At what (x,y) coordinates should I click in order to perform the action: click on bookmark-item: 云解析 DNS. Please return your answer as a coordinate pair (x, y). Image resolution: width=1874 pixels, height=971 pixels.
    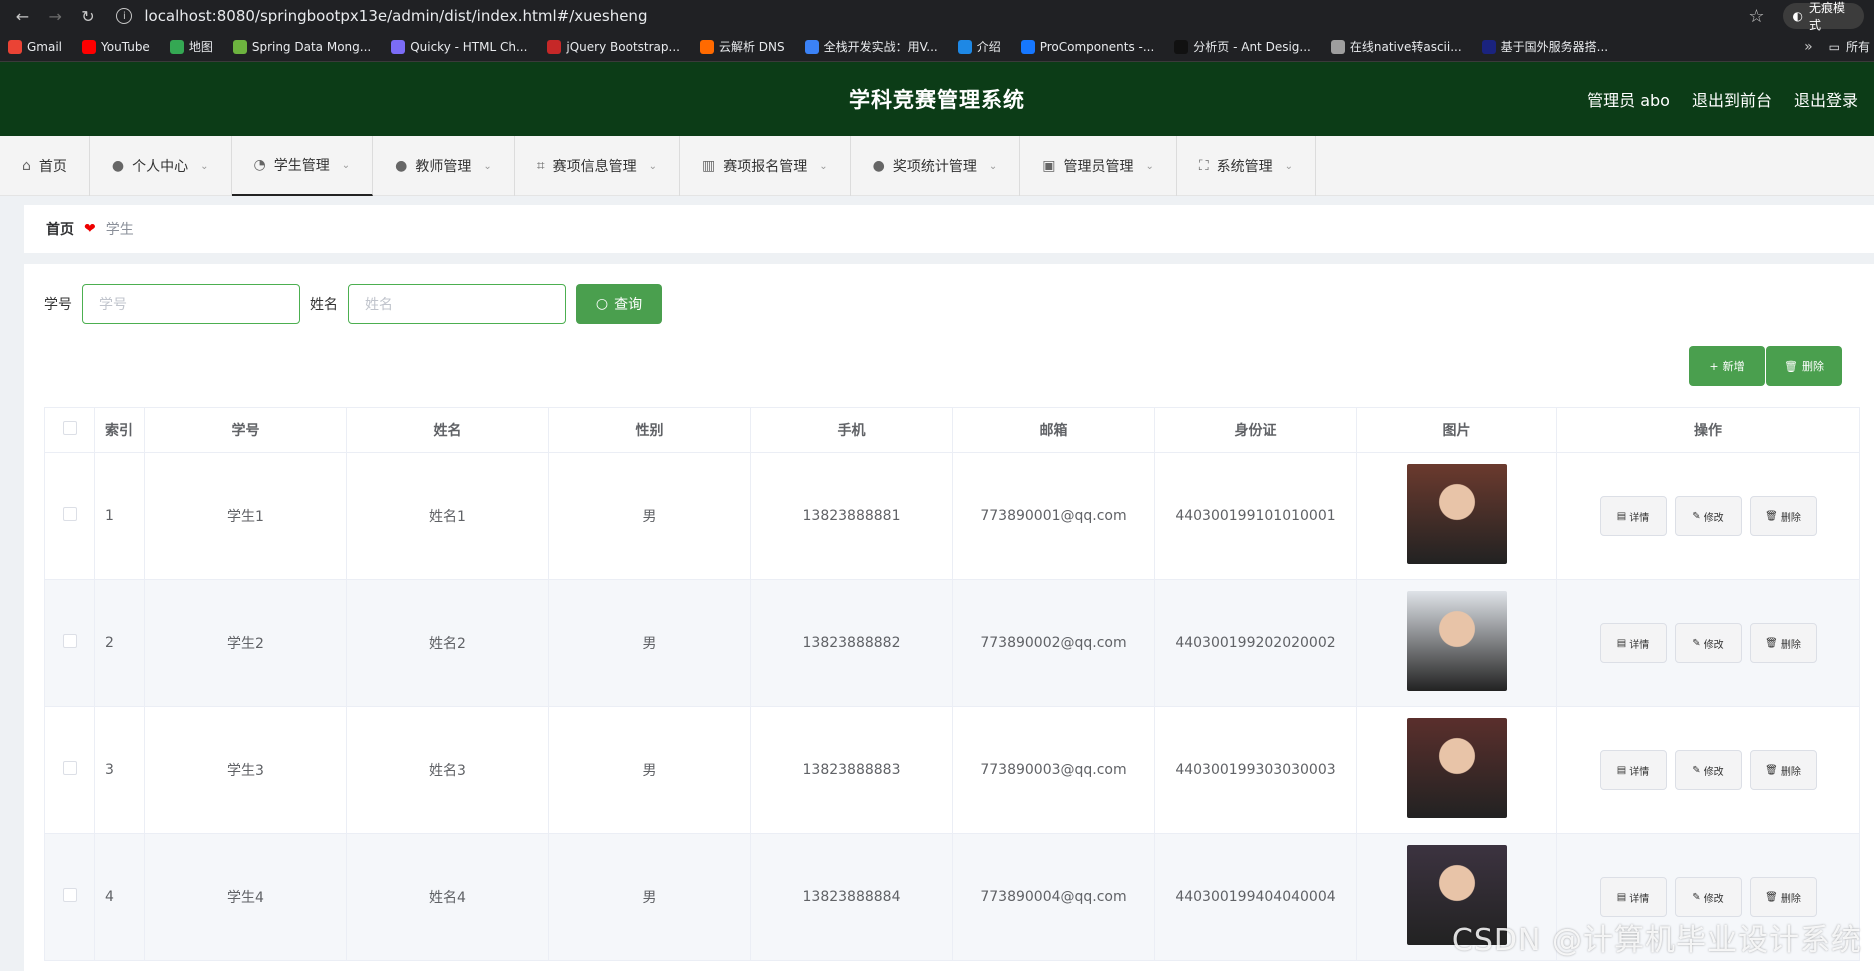
    Looking at the image, I should click on (742, 46).